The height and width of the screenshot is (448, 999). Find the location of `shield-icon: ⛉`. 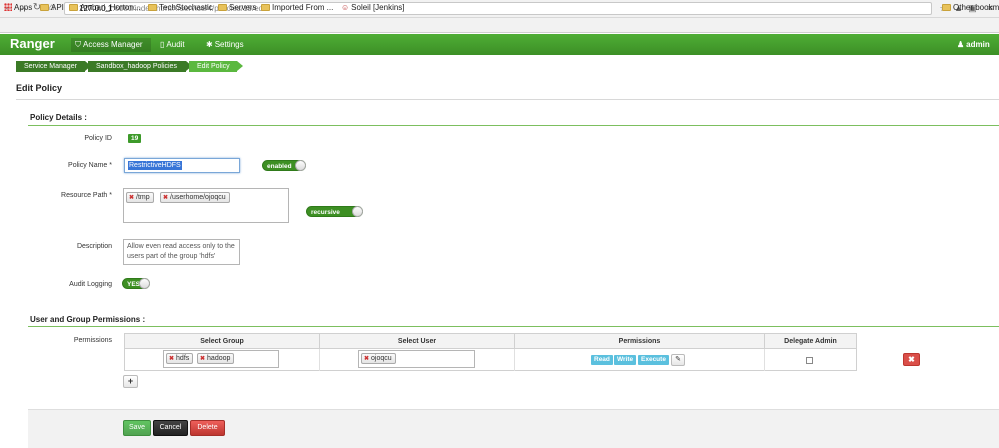

shield-icon: ⛉ is located at coordinates (78, 44).